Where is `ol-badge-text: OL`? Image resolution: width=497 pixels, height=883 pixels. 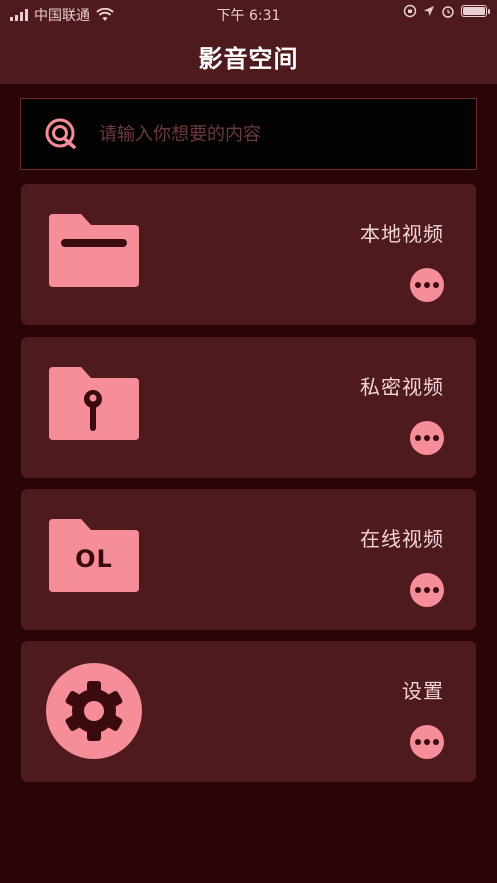 ol-badge-text: OL is located at coordinates (94, 559).